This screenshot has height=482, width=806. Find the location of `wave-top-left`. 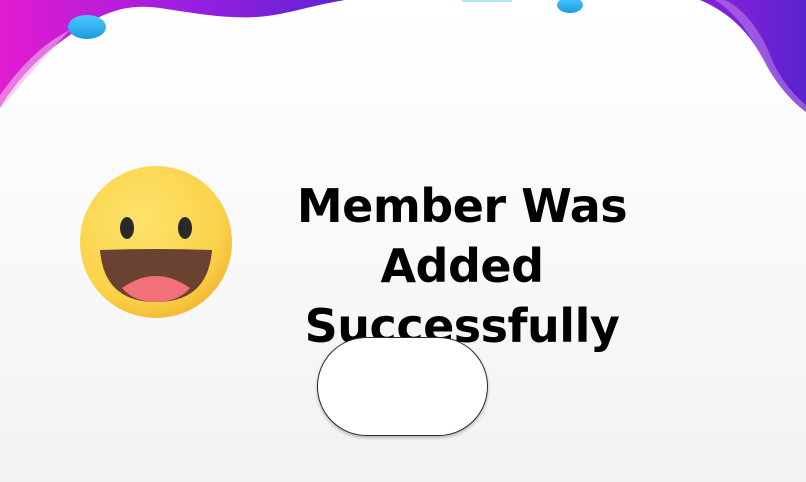

wave-top-left is located at coordinates (172, 54).